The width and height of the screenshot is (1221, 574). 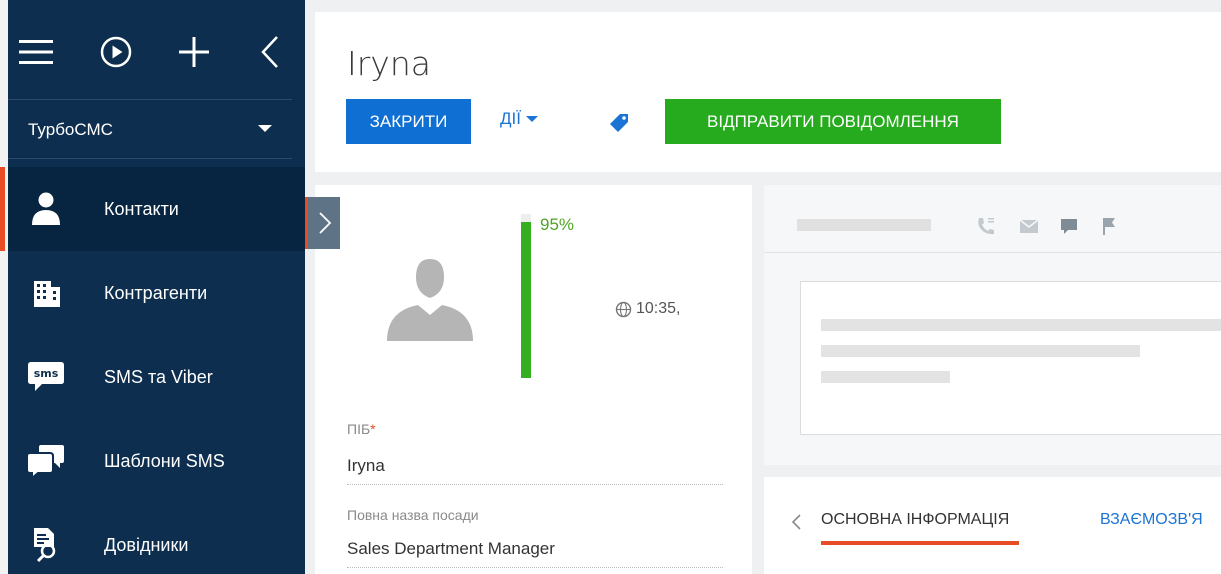 What do you see at coordinates (194, 52) in the screenshot?
I see `plus-icon` at bounding box center [194, 52].